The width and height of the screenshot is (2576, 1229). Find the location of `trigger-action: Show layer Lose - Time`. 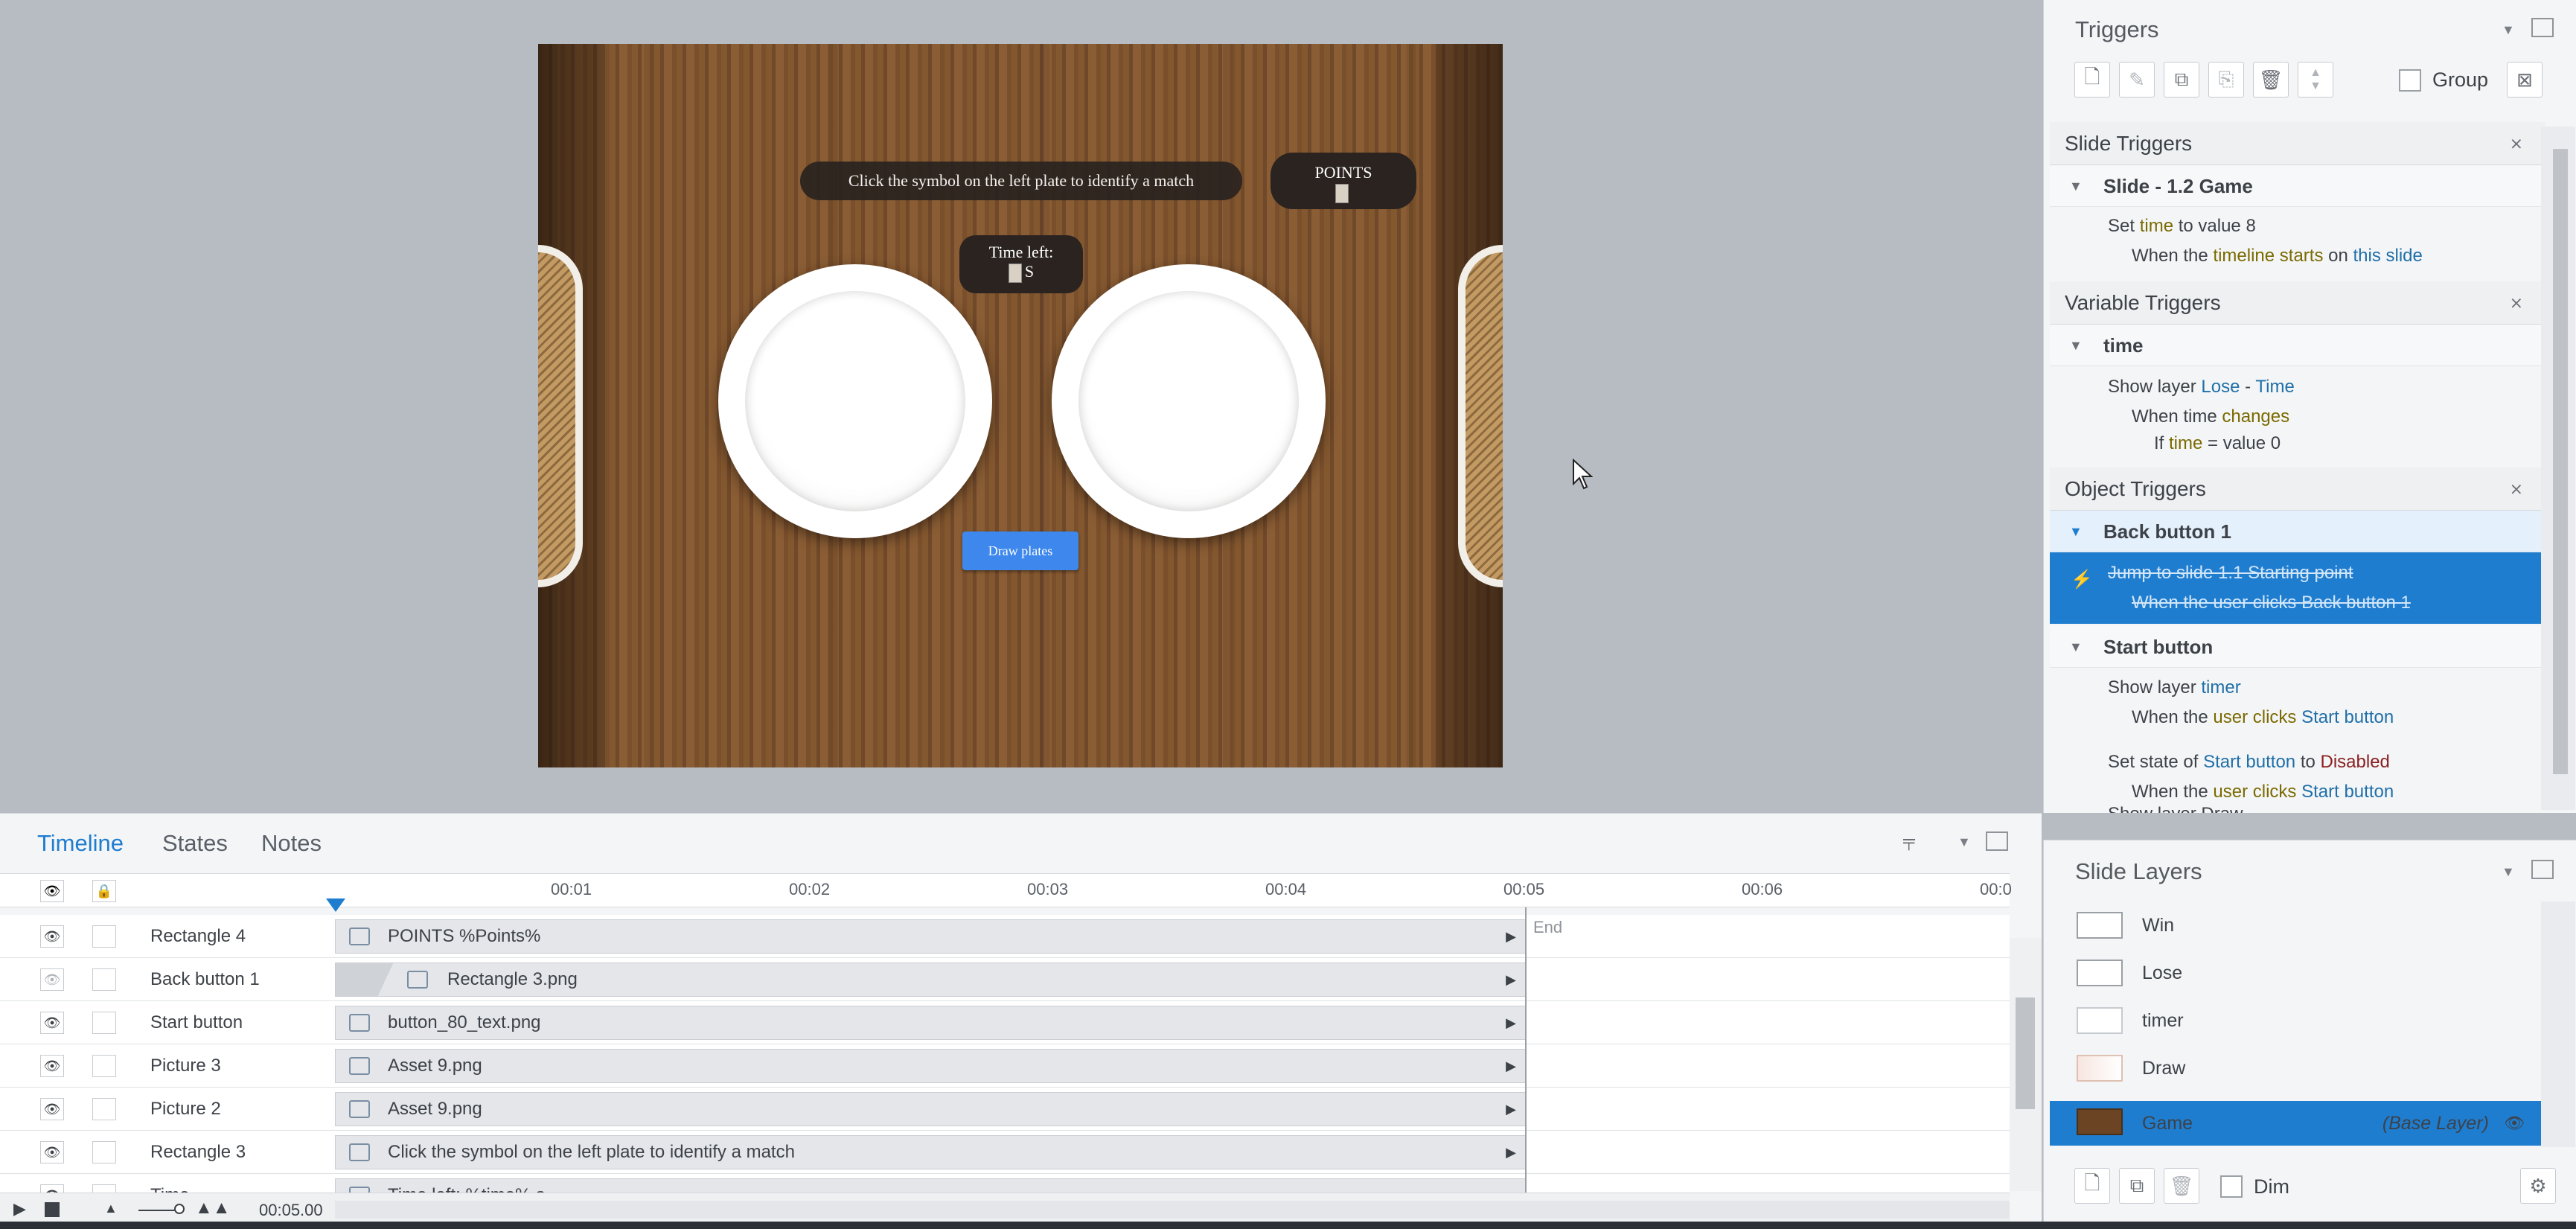

trigger-action: Show layer Lose - Time is located at coordinates (2297, 387).